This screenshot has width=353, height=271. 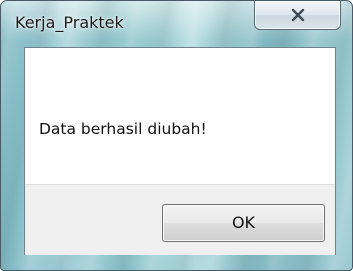 I want to click on close-button, so click(x=297, y=15).